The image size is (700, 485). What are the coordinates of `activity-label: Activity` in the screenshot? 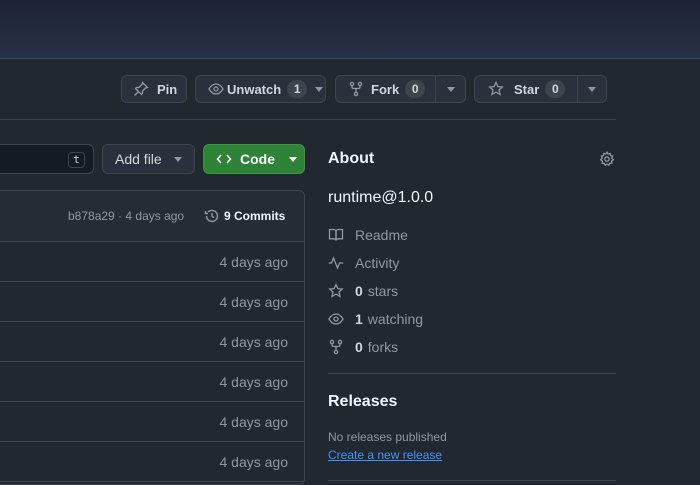 It's located at (377, 263).